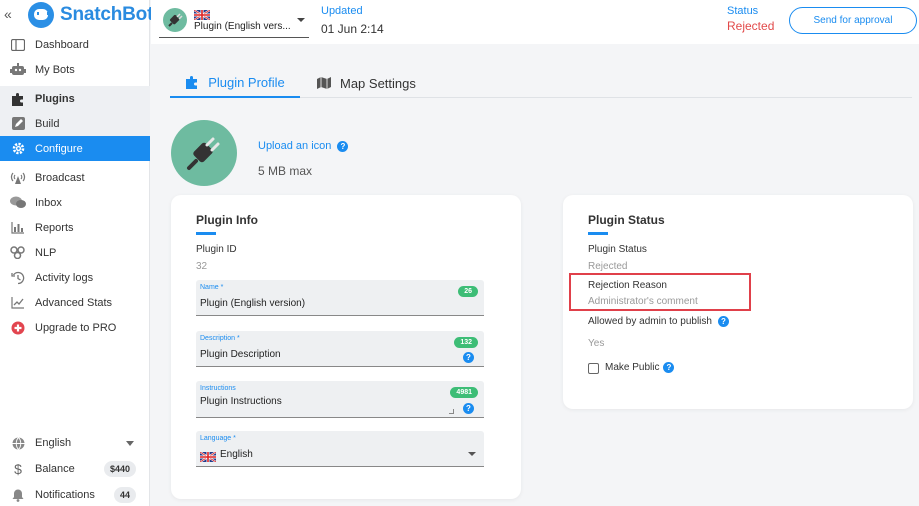  I want to click on sidebar-item-nlp: NLP, so click(75, 252).